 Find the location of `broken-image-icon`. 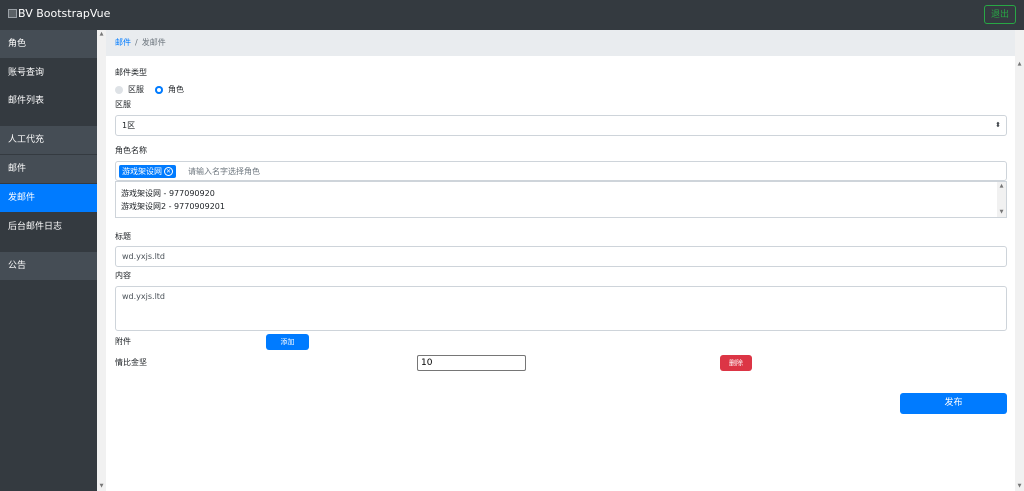

broken-image-icon is located at coordinates (12, 13).